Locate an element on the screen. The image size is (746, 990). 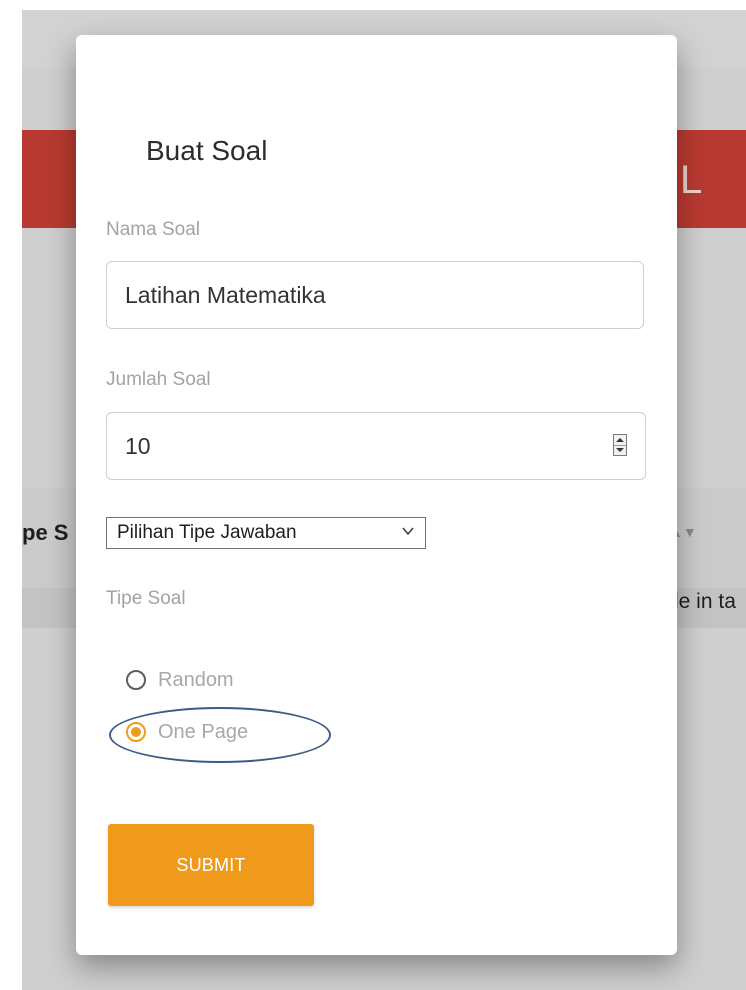
nama-soal-input is located at coordinates (375, 295).